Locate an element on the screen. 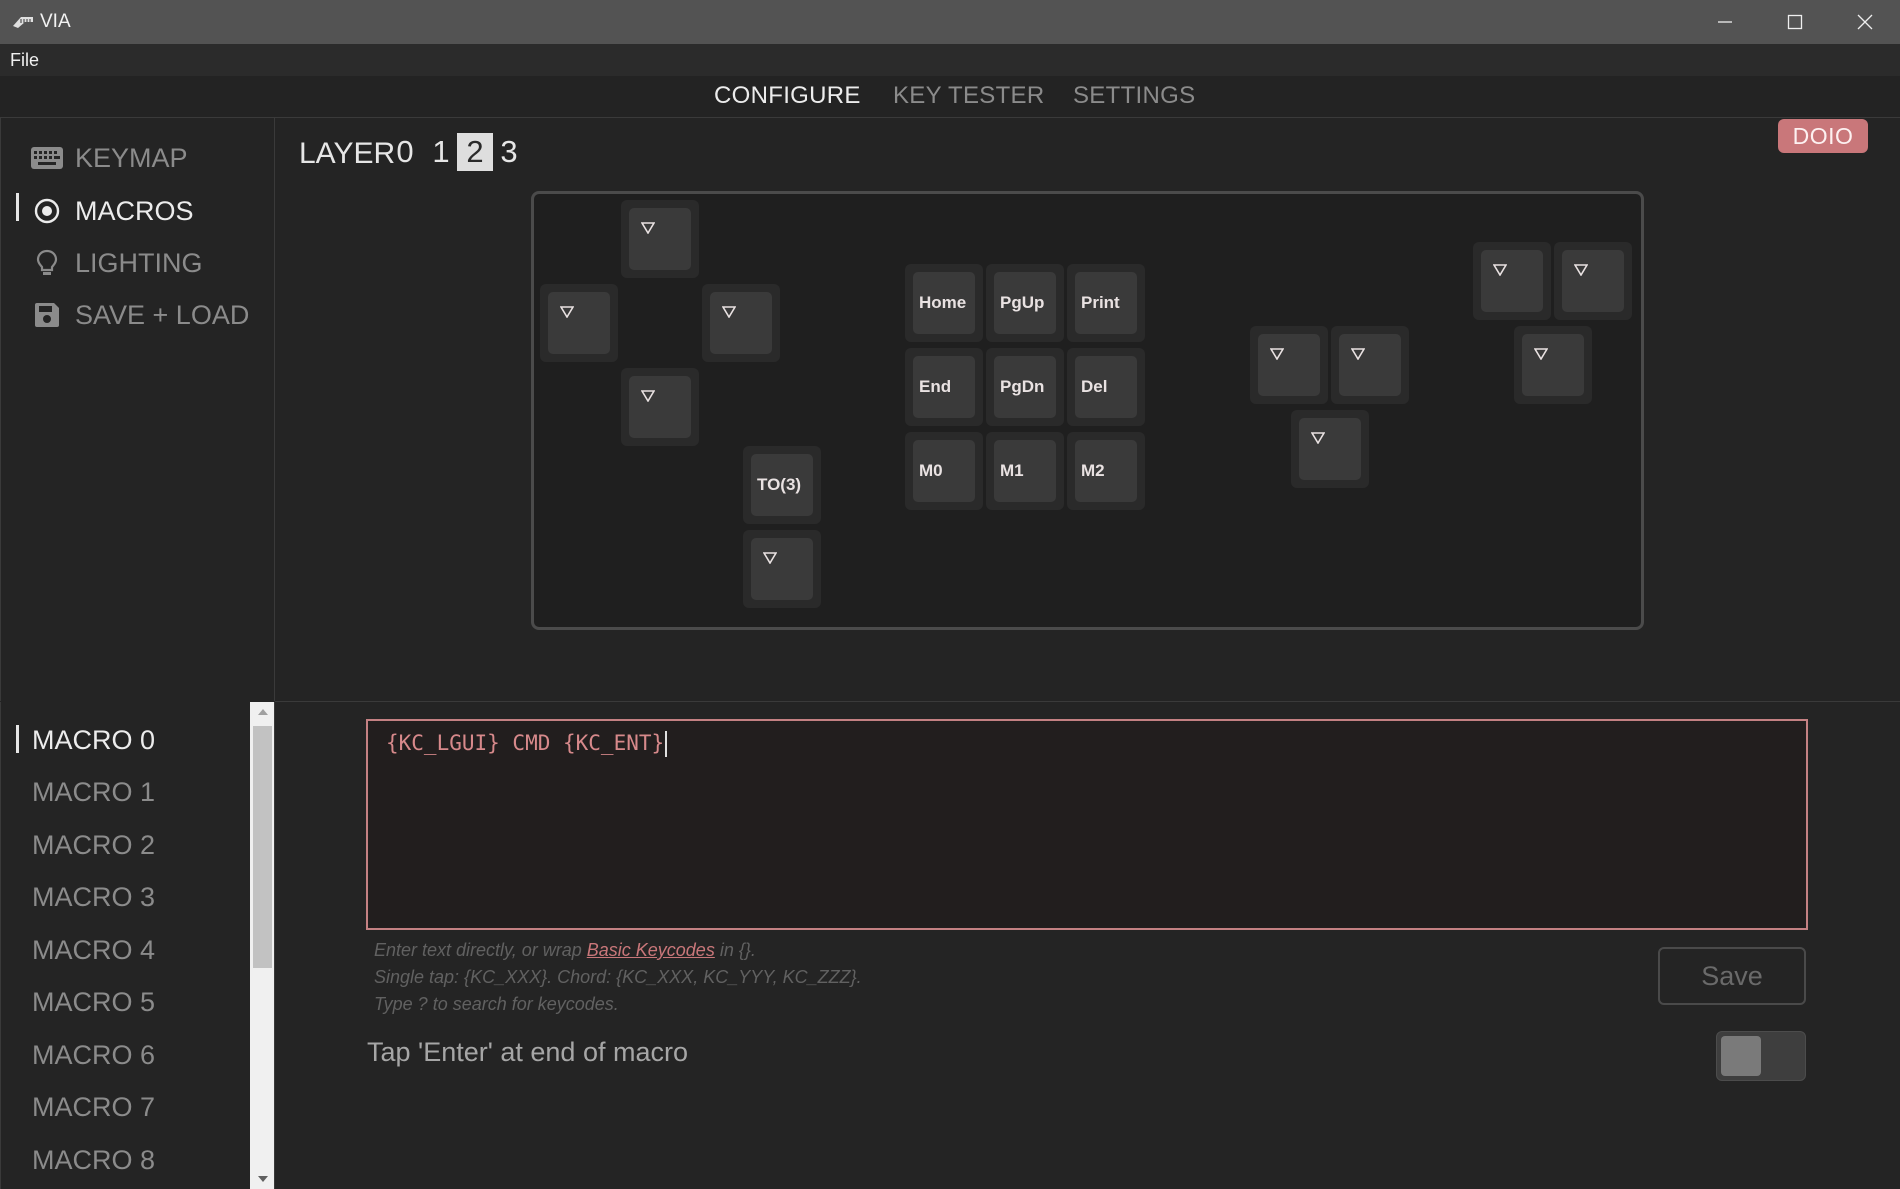 This screenshot has width=1900, height=1189. layer-option-0: 0 is located at coordinates (405, 152).